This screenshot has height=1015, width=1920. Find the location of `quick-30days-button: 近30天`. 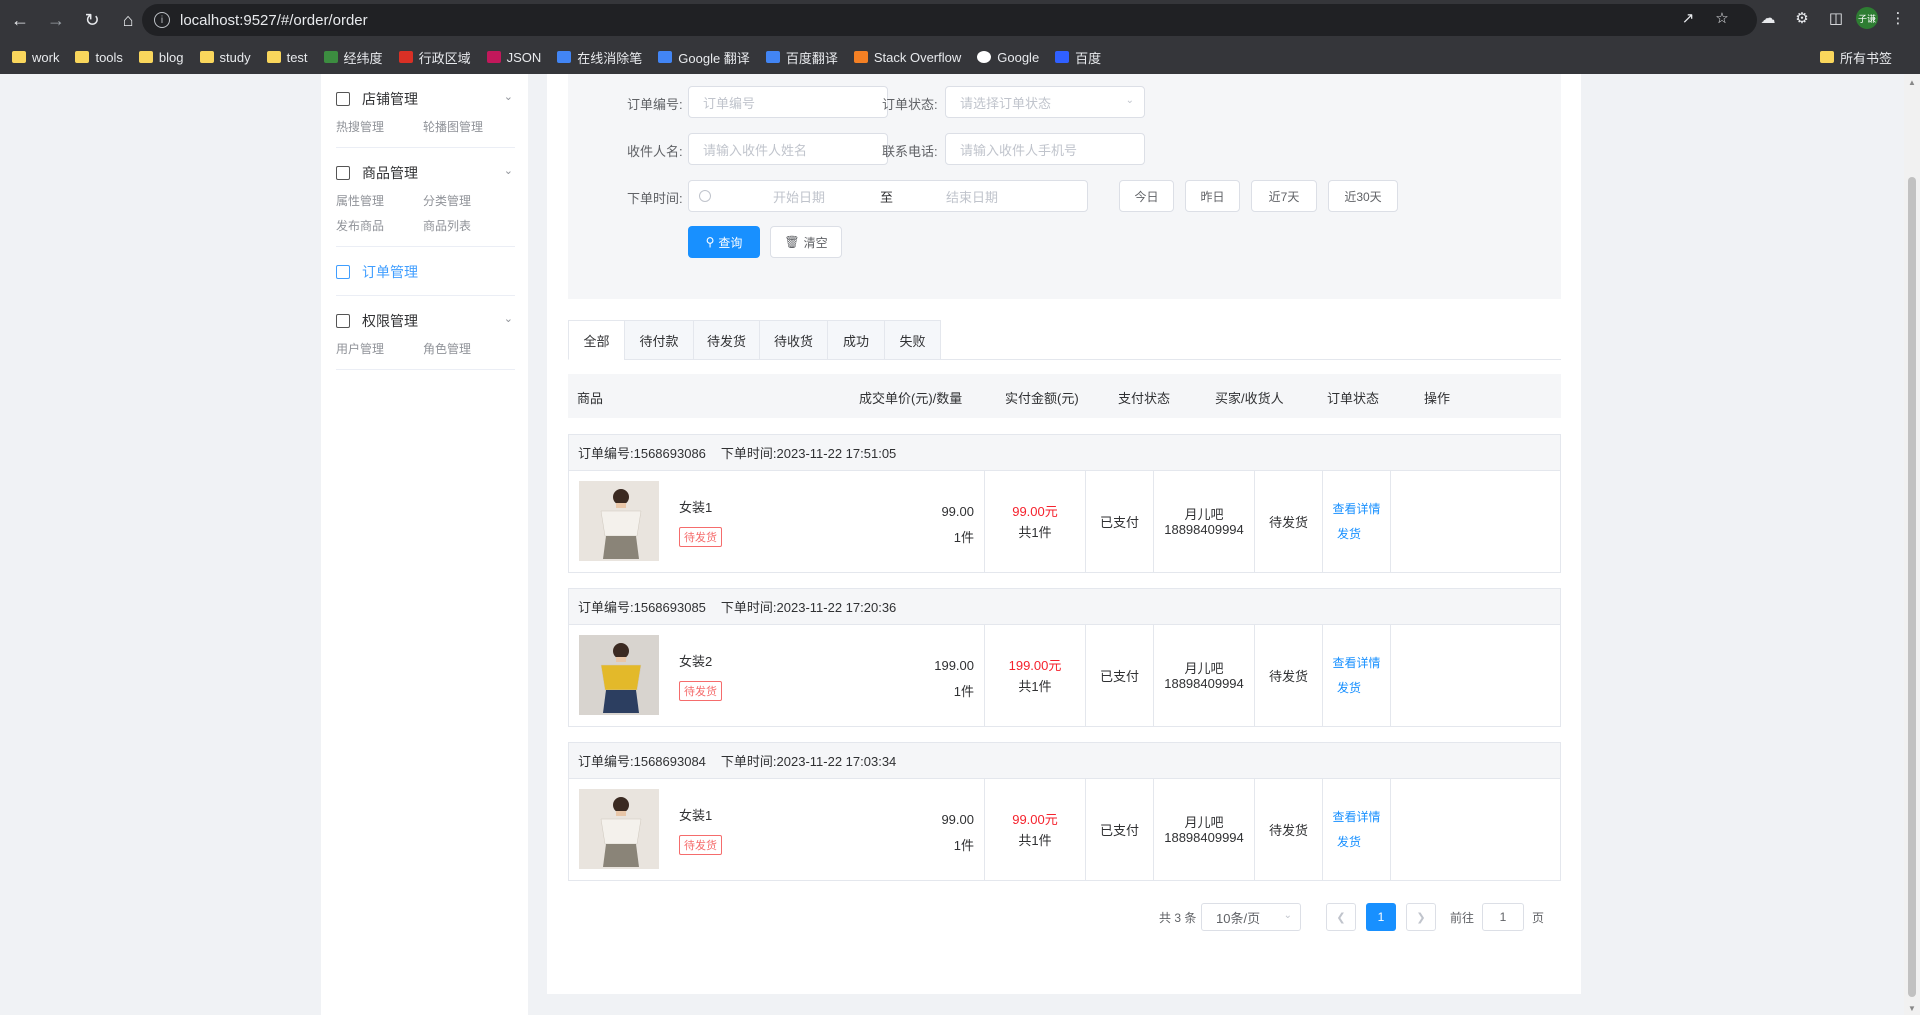

quick-30days-button: 近30天 is located at coordinates (1363, 196).